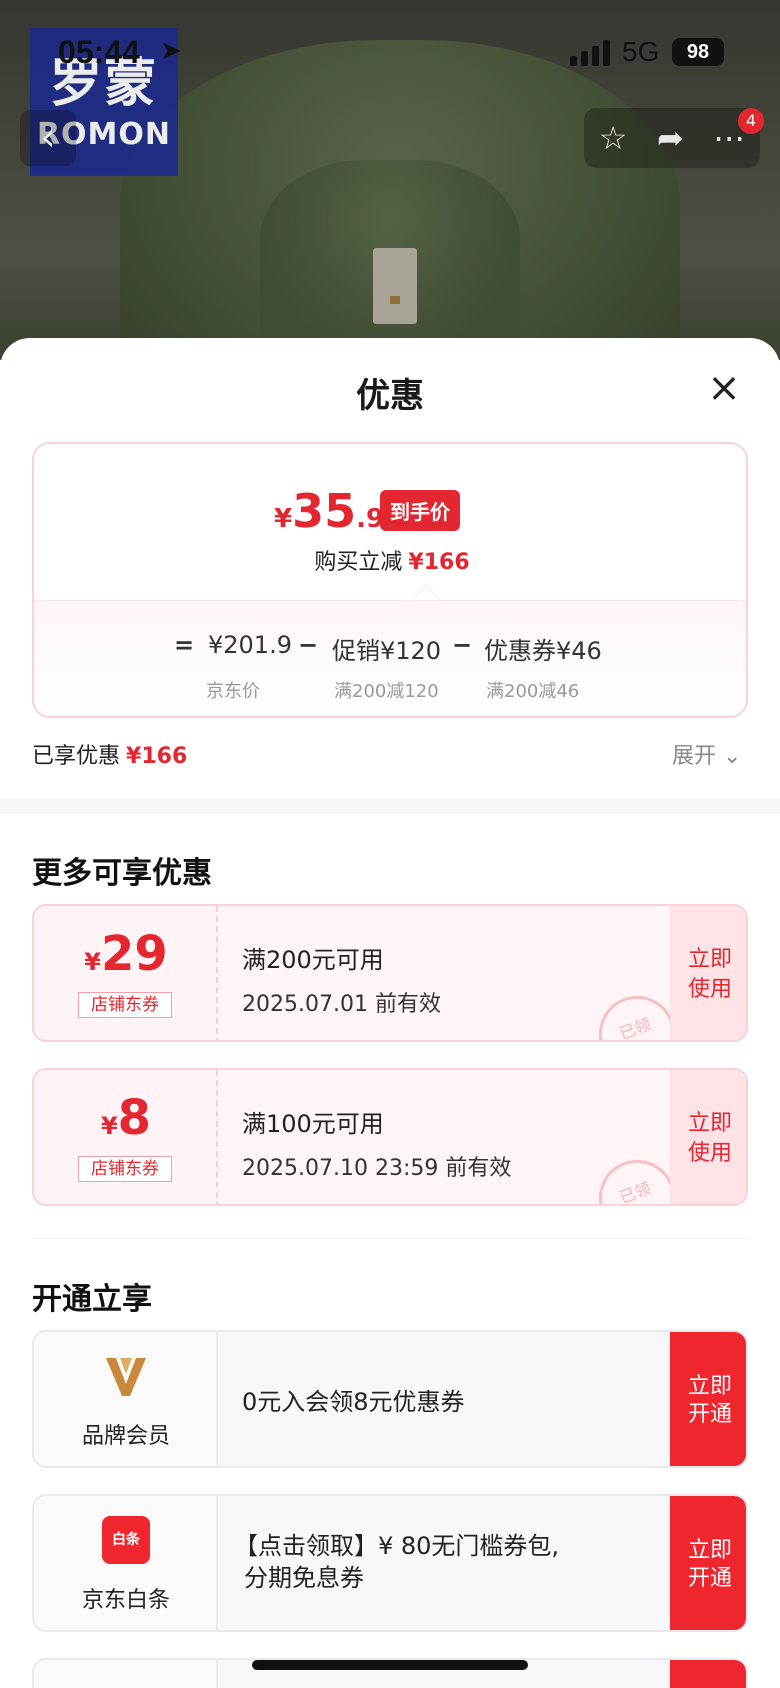 The image size is (780, 1688). I want to click on breakdown-equals: =, so click(184, 645).